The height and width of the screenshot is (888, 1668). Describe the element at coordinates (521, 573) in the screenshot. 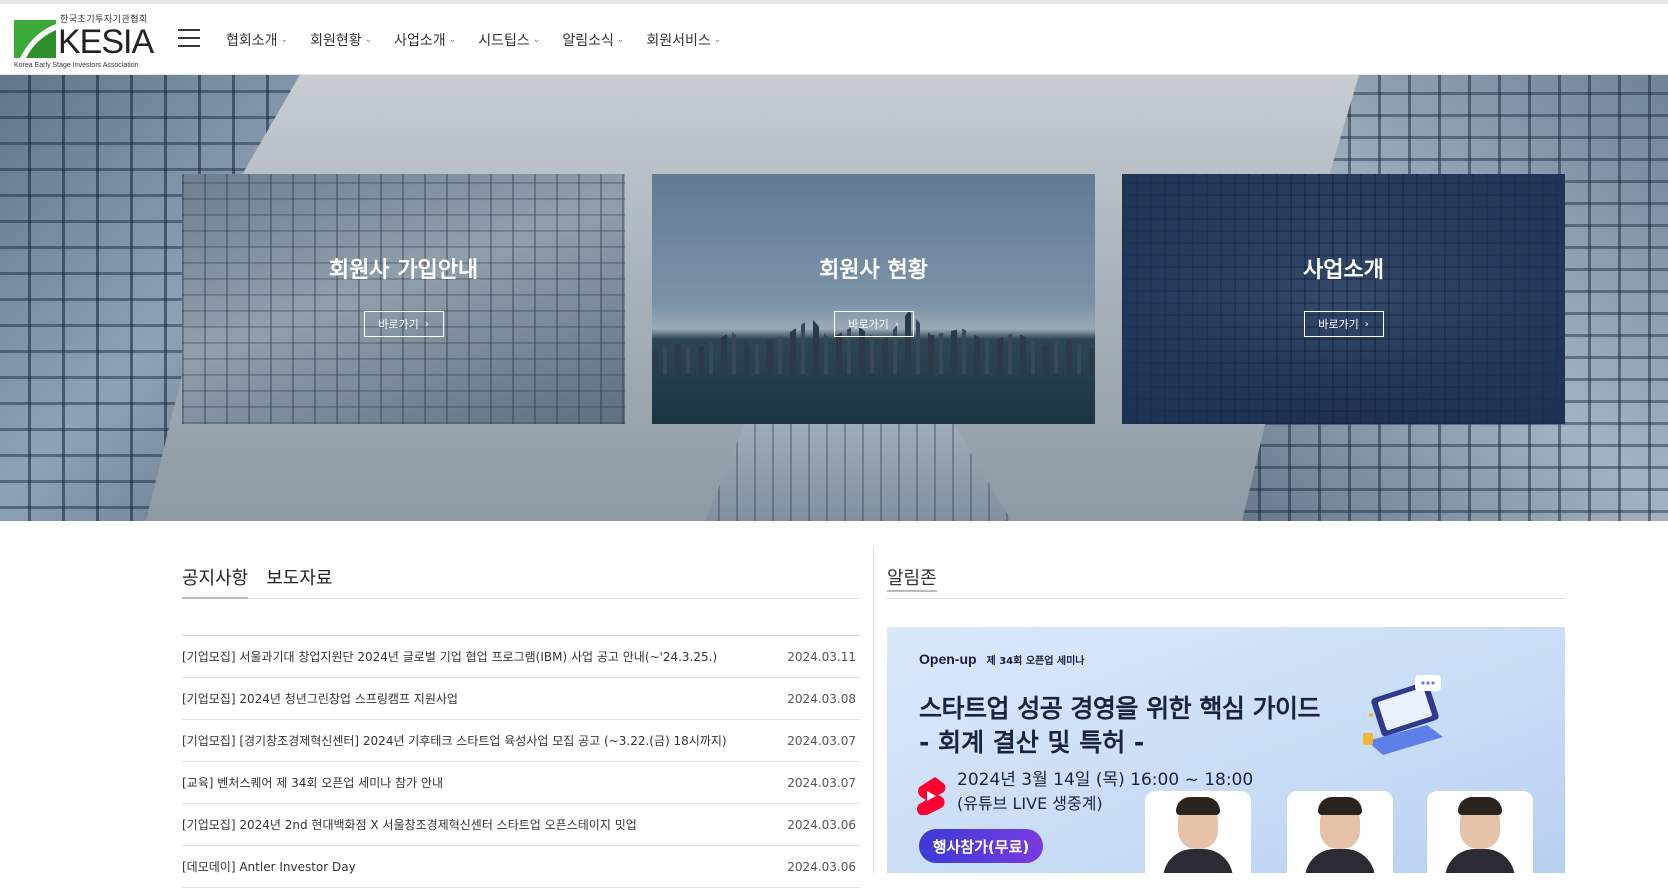

I see `board-tabs: 공지사항 보도자료` at that location.